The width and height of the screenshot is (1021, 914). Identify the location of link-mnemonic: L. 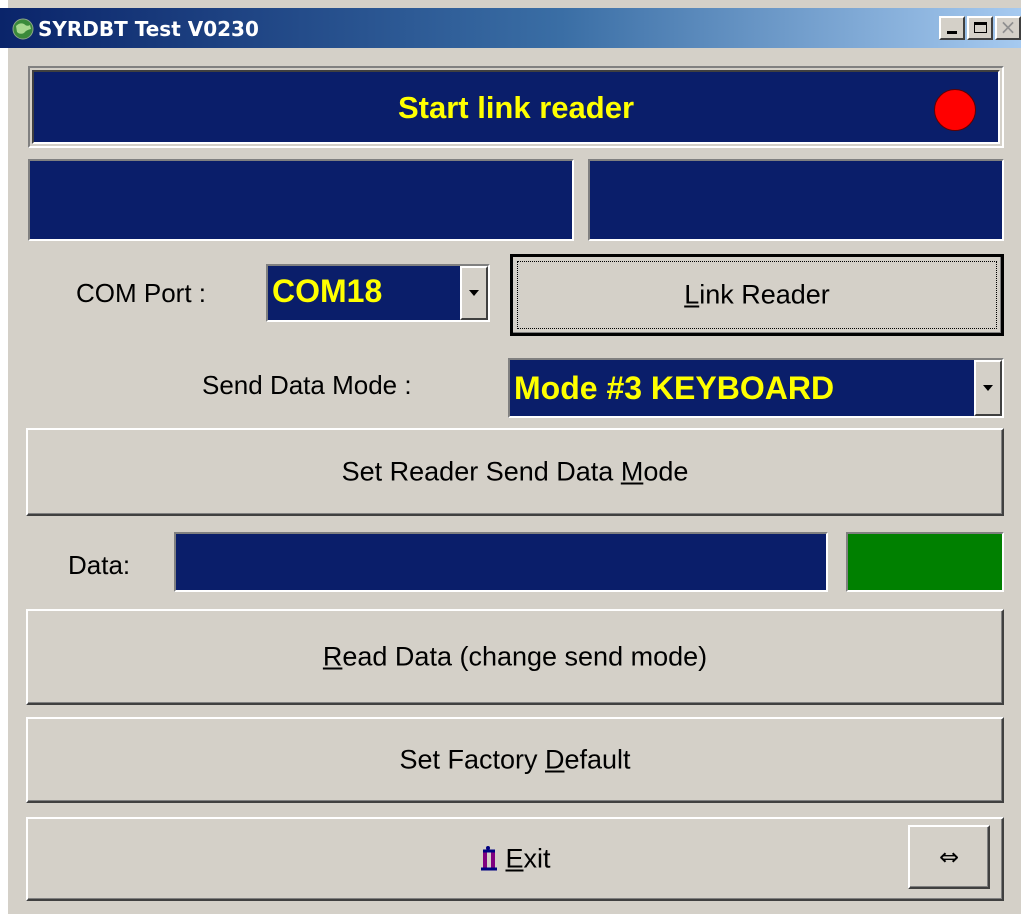
(692, 294).